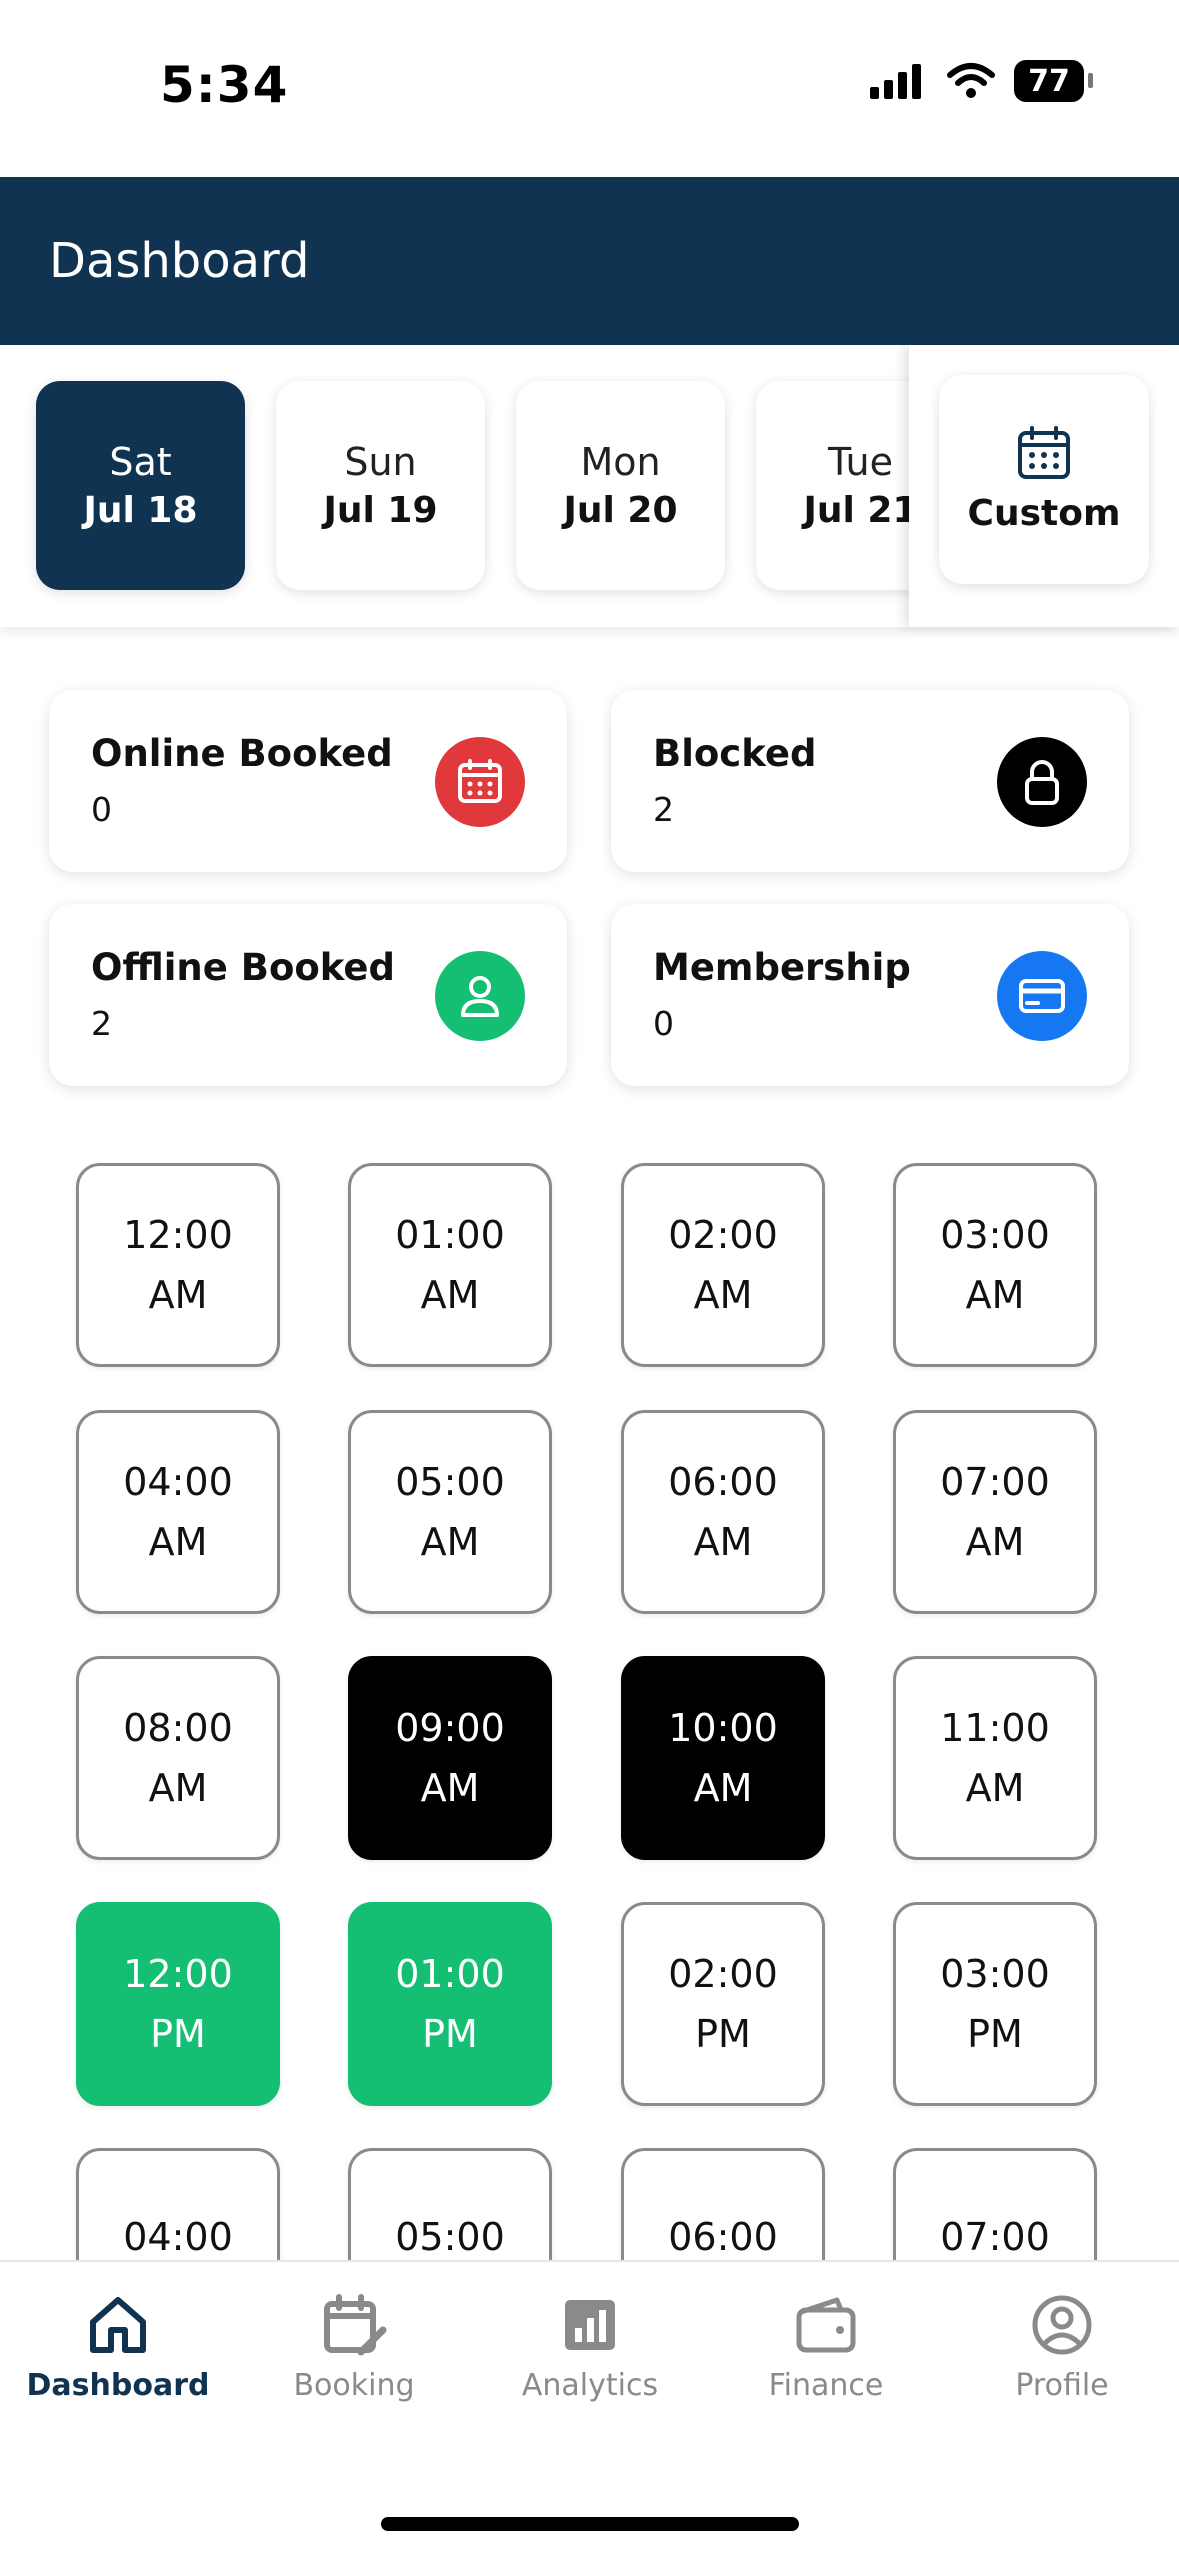  I want to click on time-slot: 04:00 AM, so click(178, 1512).